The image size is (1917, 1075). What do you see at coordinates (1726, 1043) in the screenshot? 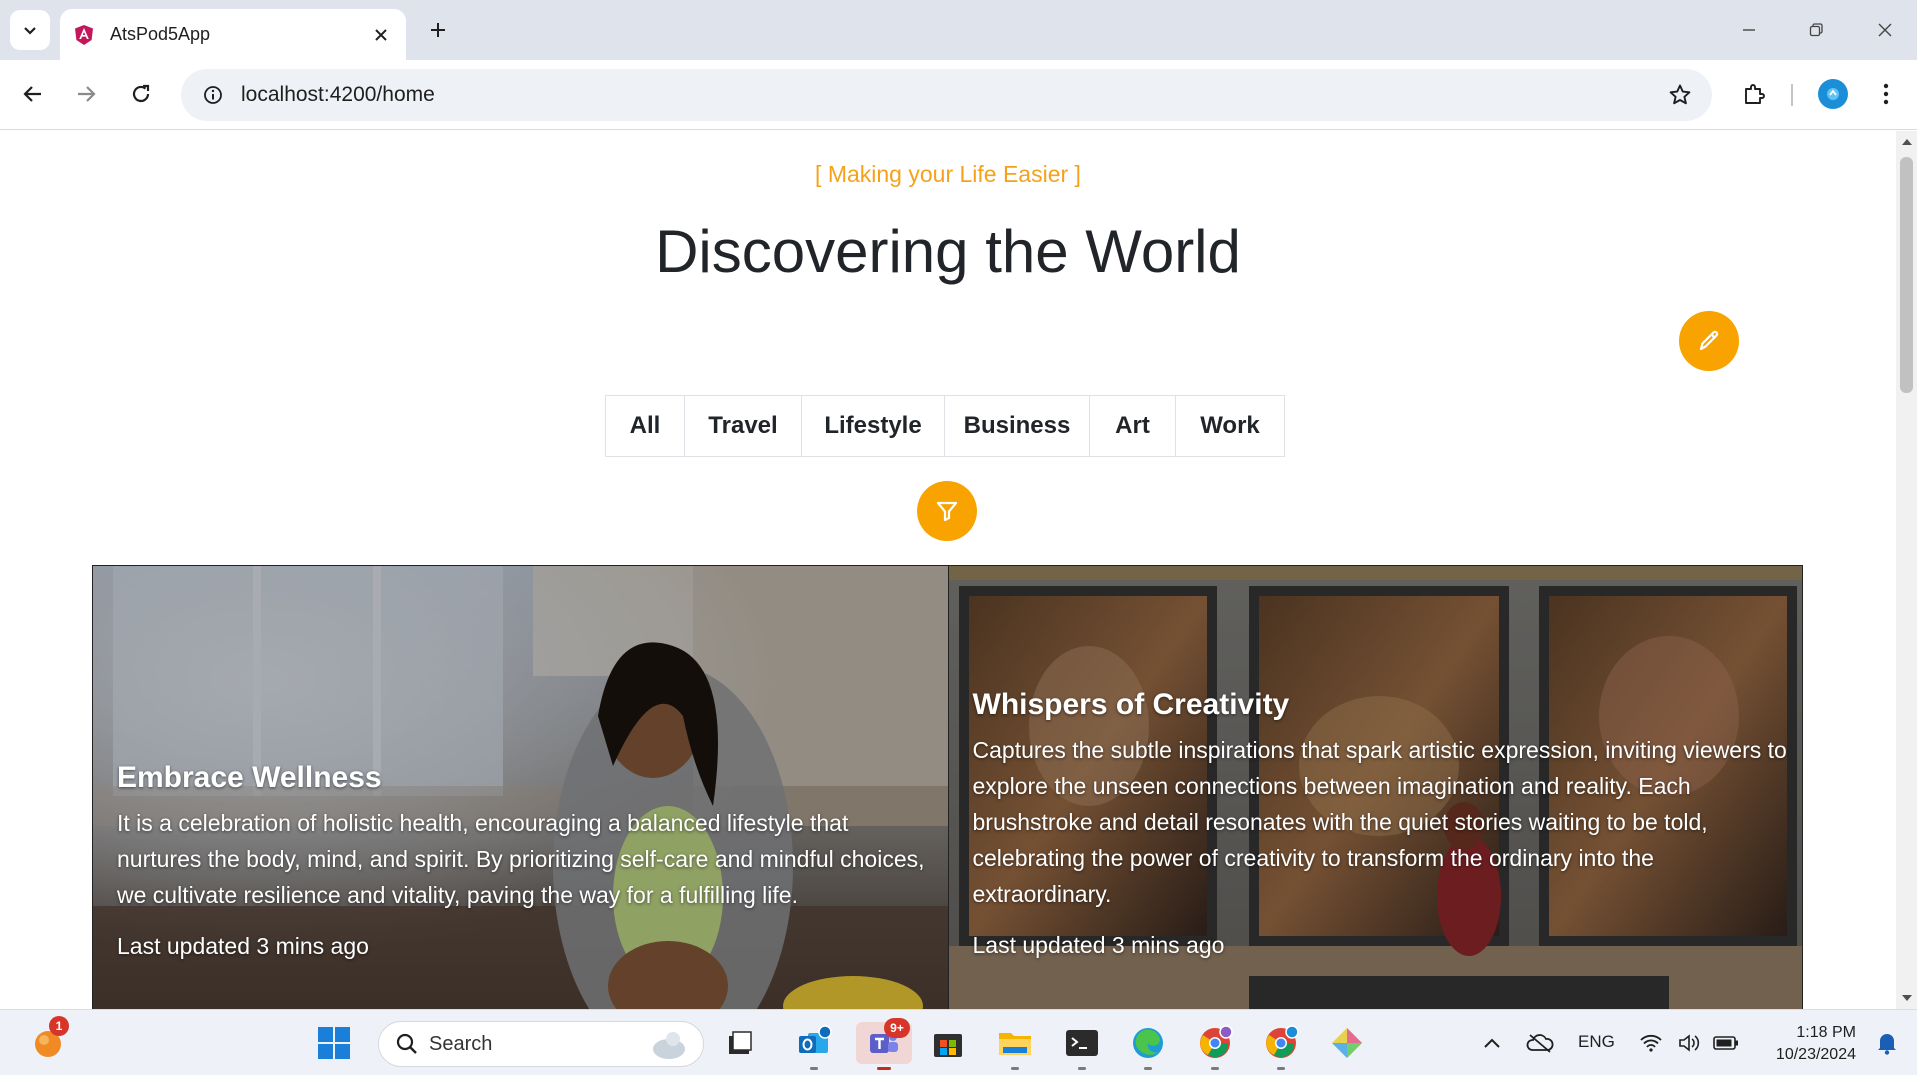
I see `battery-icon` at bounding box center [1726, 1043].